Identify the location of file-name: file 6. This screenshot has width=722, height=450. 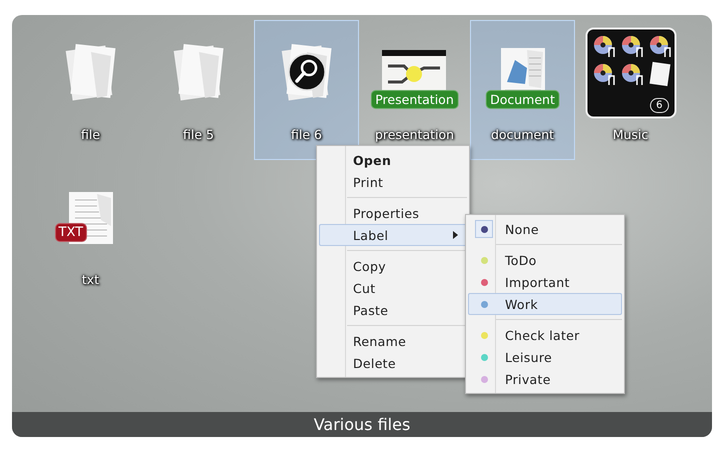
(306, 134).